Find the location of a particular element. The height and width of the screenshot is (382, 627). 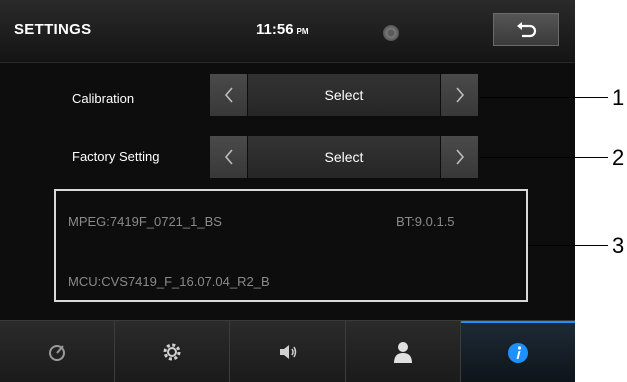

calibration-prev-button is located at coordinates (228, 95).